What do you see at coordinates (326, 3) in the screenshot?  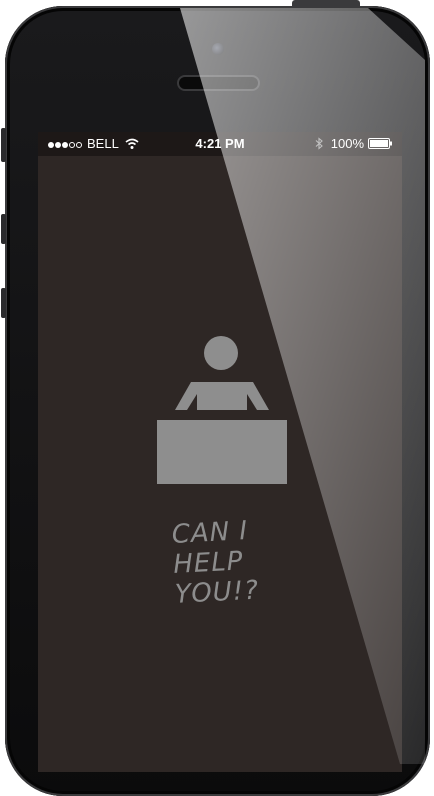 I see `power-button` at bounding box center [326, 3].